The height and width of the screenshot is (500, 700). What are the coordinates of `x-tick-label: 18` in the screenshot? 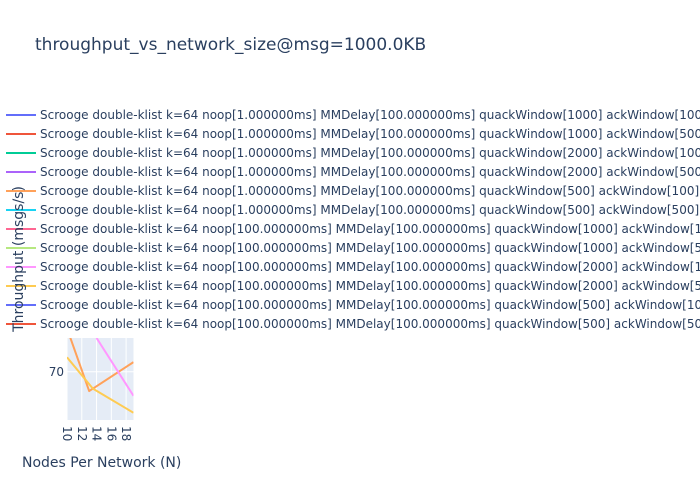 It's located at (126, 433).